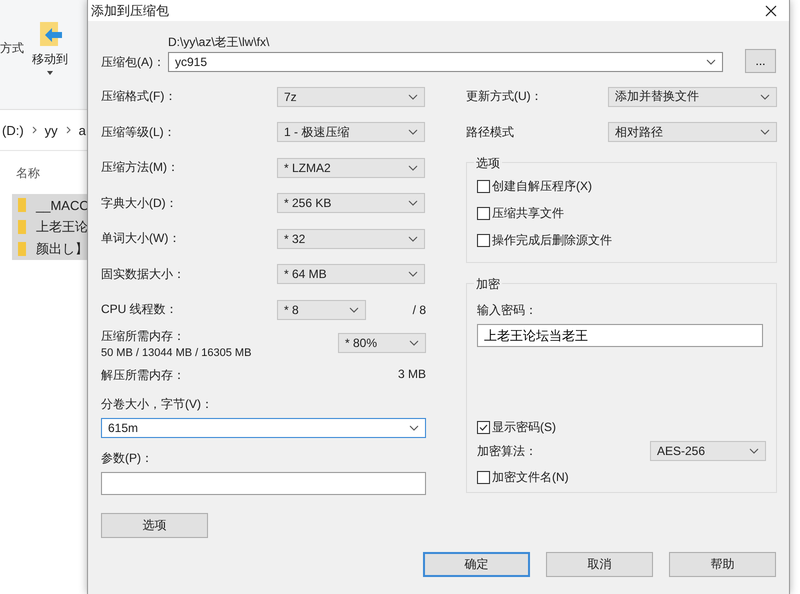 This screenshot has width=800, height=594. What do you see at coordinates (143, 336) in the screenshot?
I see `memory-label: 压缩所需内存：` at bounding box center [143, 336].